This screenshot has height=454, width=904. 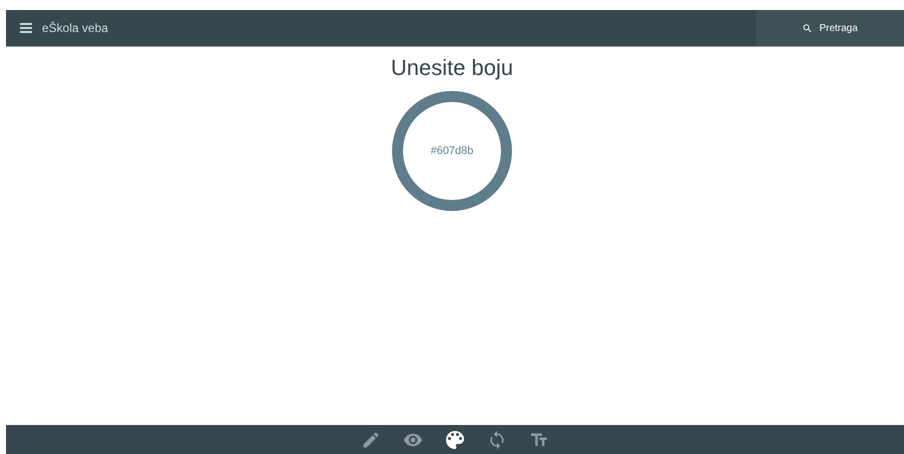 I want to click on page-heading: Unesite boju, so click(x=452, y=68).